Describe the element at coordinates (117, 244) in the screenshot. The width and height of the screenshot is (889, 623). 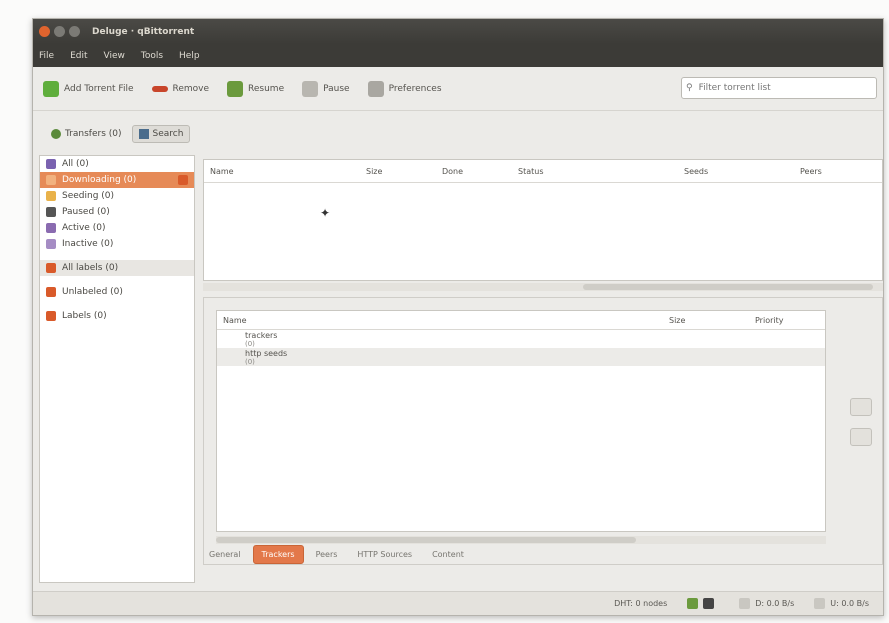
I see `sidebar-item-inactive: Inactive (0)` at that location.